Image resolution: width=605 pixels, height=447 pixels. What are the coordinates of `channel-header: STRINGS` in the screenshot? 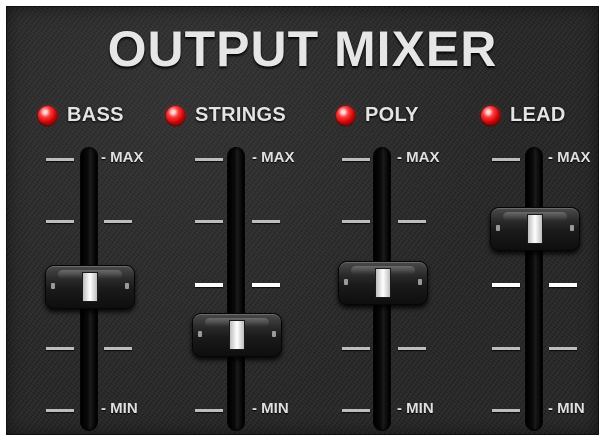 It's located at (226, 115).